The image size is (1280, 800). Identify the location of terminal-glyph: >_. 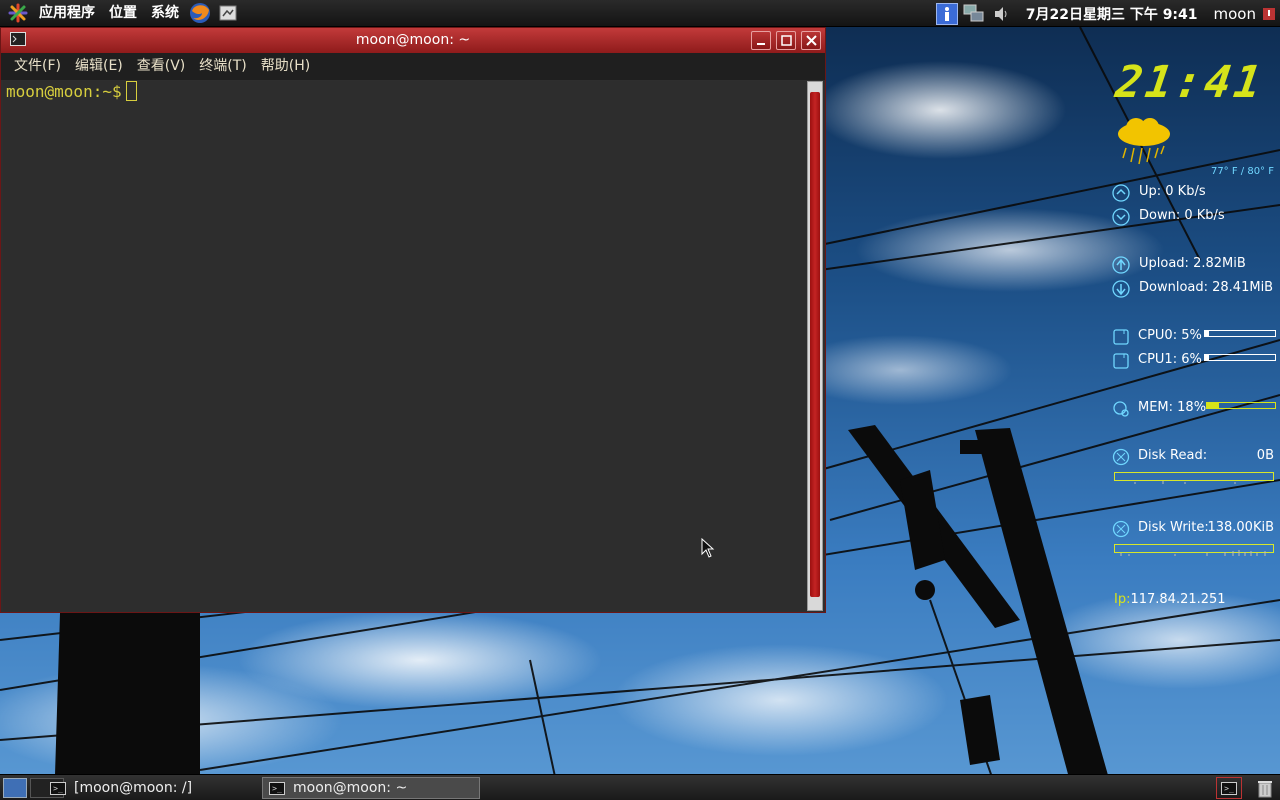
(1229, 788).